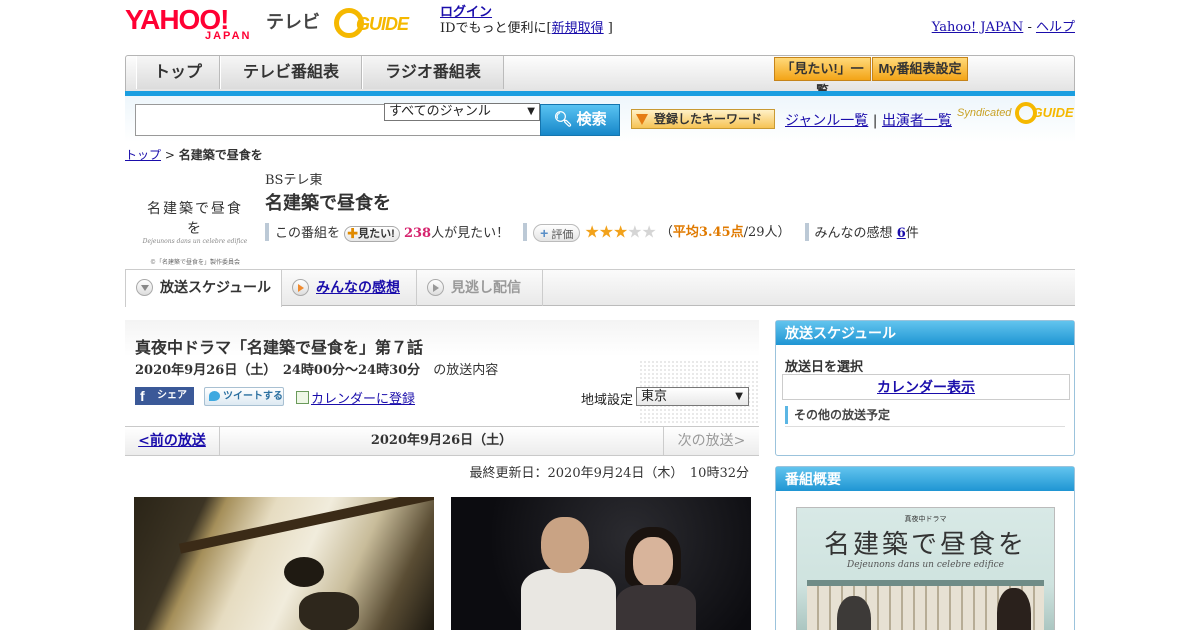 The image size is (1200, 630). I want to click on other-schedule-label: その他の放送予定, so click(837, 415).